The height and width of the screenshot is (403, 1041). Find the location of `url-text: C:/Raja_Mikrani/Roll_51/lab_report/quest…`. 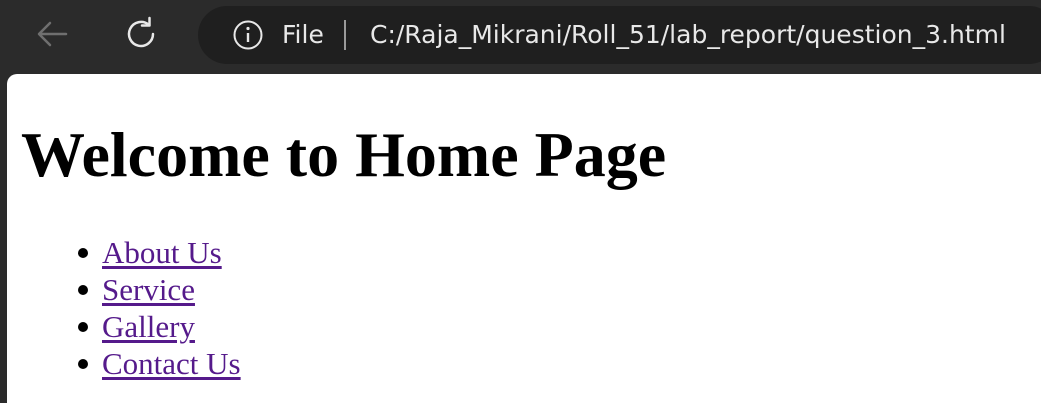

url-text: C:/Raja_Mikrani/Roll_51/lab_report/quest… is located at coordinates (688, 35).